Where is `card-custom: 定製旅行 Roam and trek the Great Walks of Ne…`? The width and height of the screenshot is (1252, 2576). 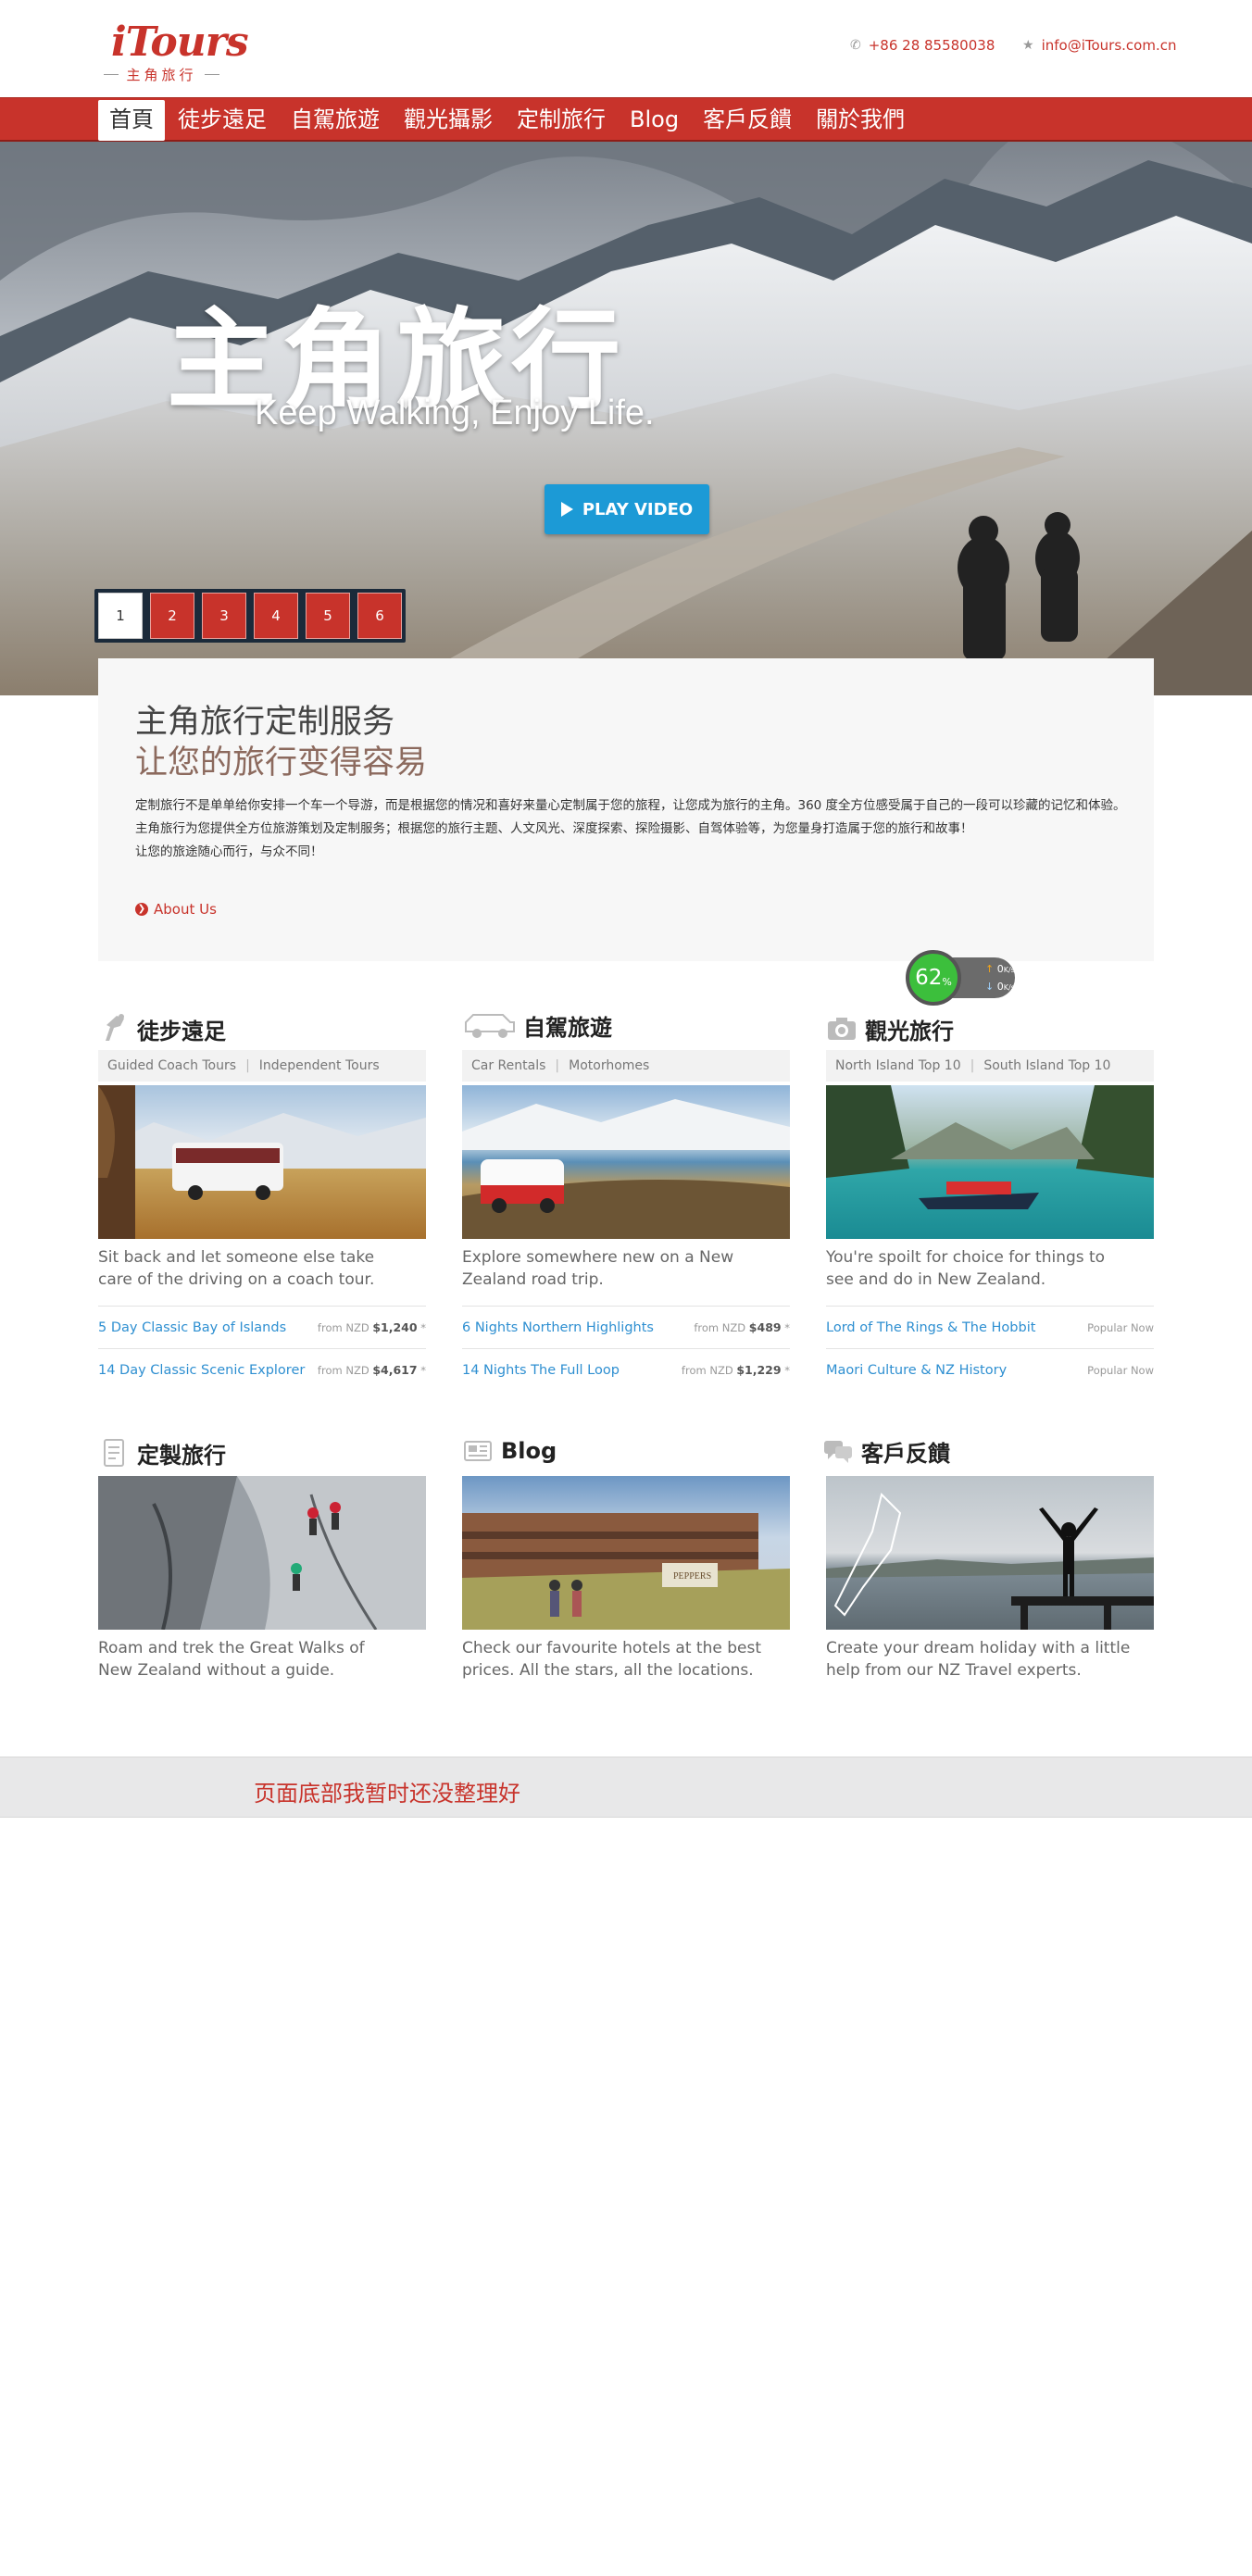 card-custom: 定製旅行 Roam and trek the Great Walks of Ne… is located at coordinates (262, 1562).